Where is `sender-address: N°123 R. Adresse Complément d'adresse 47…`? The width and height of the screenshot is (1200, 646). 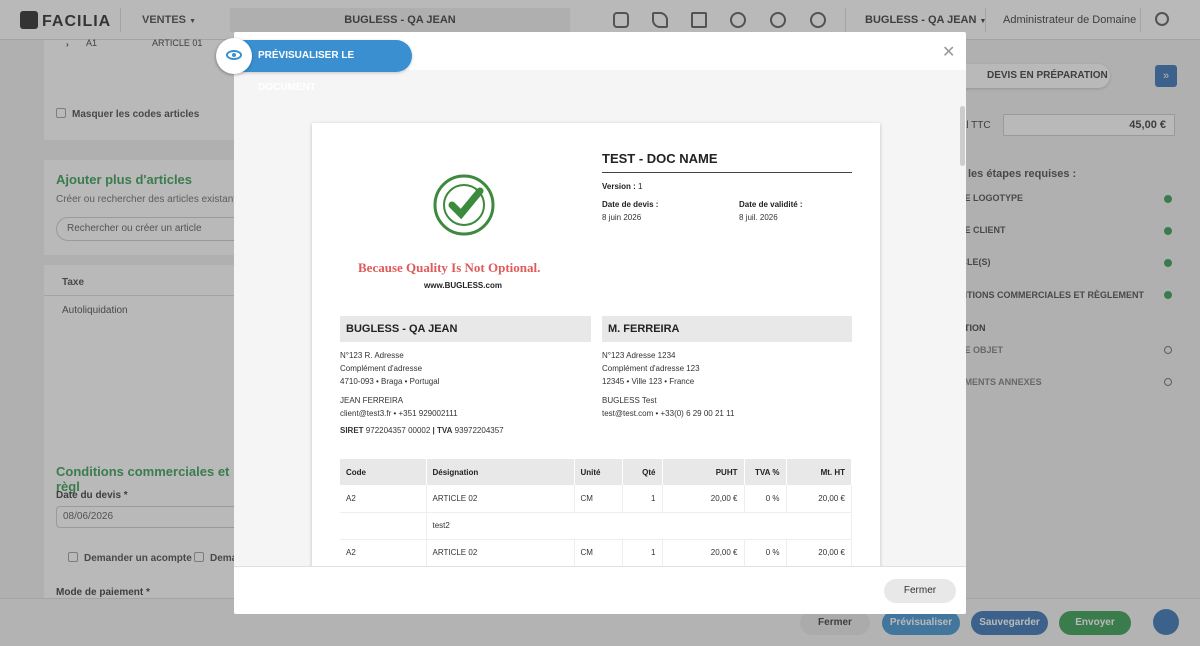 sender-address: N°123 R. Adresse Complément d'adresse 47… is located at coordinates (422, 393).